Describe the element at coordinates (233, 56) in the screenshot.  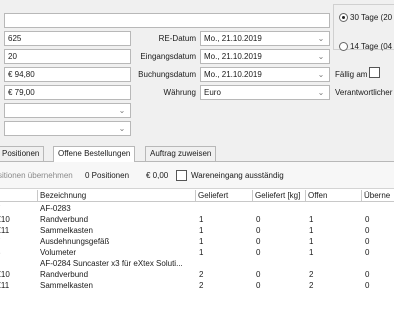
I see `receipt-date-value: Mo., 21.10.2019` at that location.